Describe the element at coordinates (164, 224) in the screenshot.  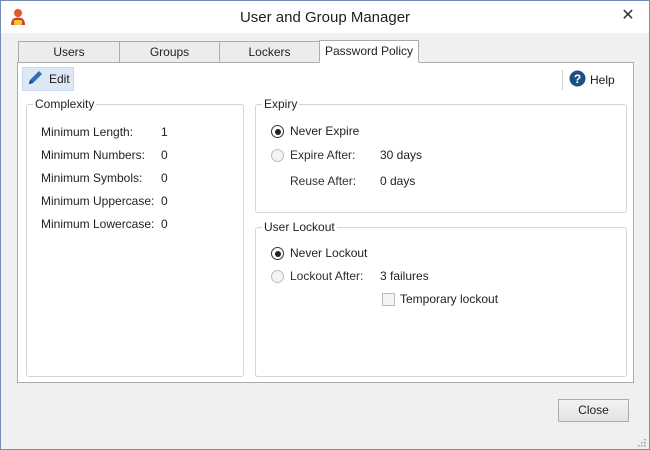
I see `minimum-lowercase-value: 0` at that location.